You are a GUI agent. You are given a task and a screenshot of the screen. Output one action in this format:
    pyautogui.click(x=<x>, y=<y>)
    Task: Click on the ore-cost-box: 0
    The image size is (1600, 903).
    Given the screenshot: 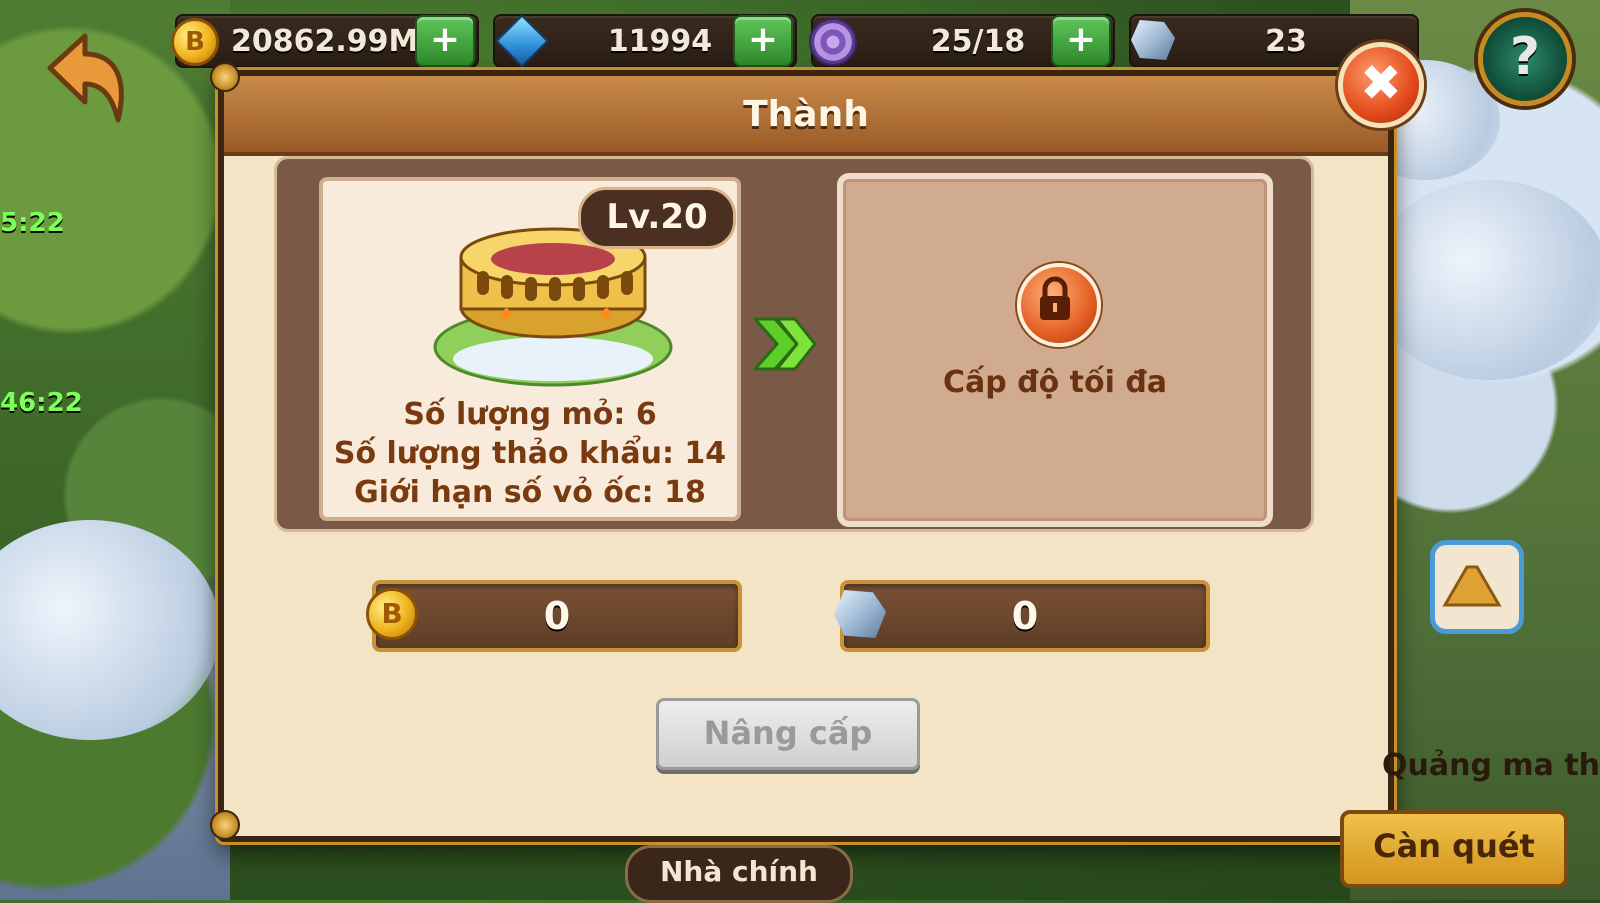 What is the action you would take?
    pyautogui.click(x=1022, y=616)
    